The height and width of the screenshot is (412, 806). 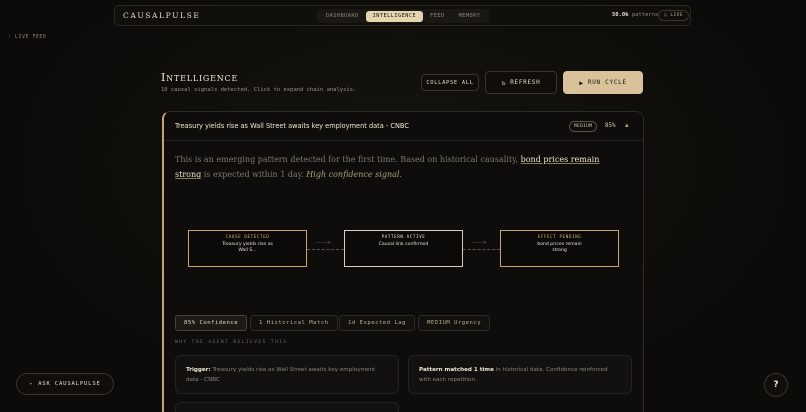 I want to click on live-status-badge: ○ LIVE, so click(x=674, y=15).